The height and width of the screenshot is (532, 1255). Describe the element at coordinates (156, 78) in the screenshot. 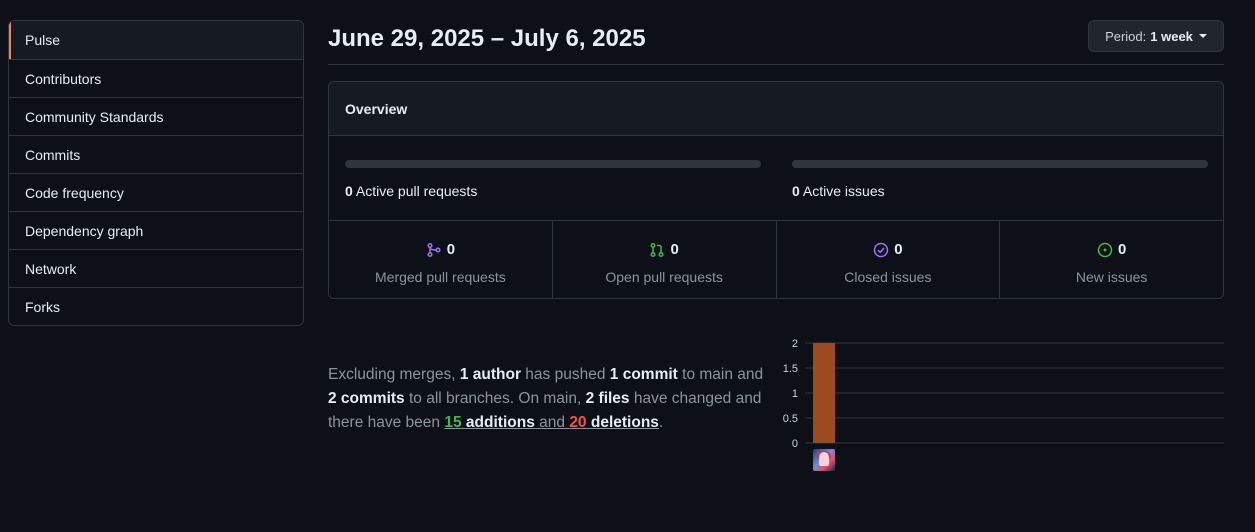

I see `sidebar-item-contributors: Contributors` at that location.